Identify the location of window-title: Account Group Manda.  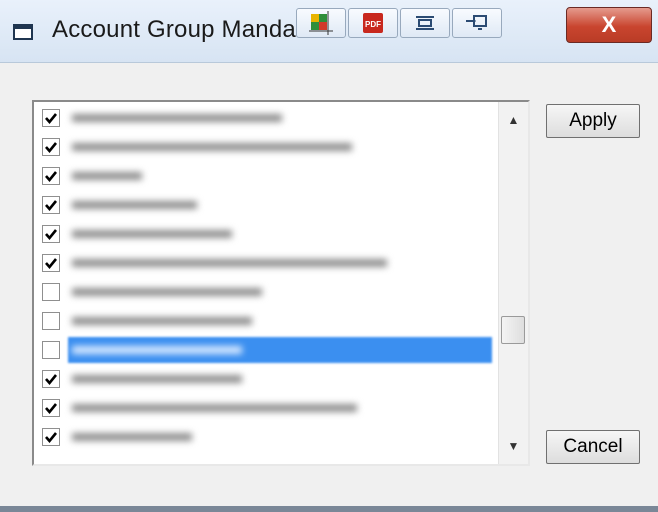
(174, 29).